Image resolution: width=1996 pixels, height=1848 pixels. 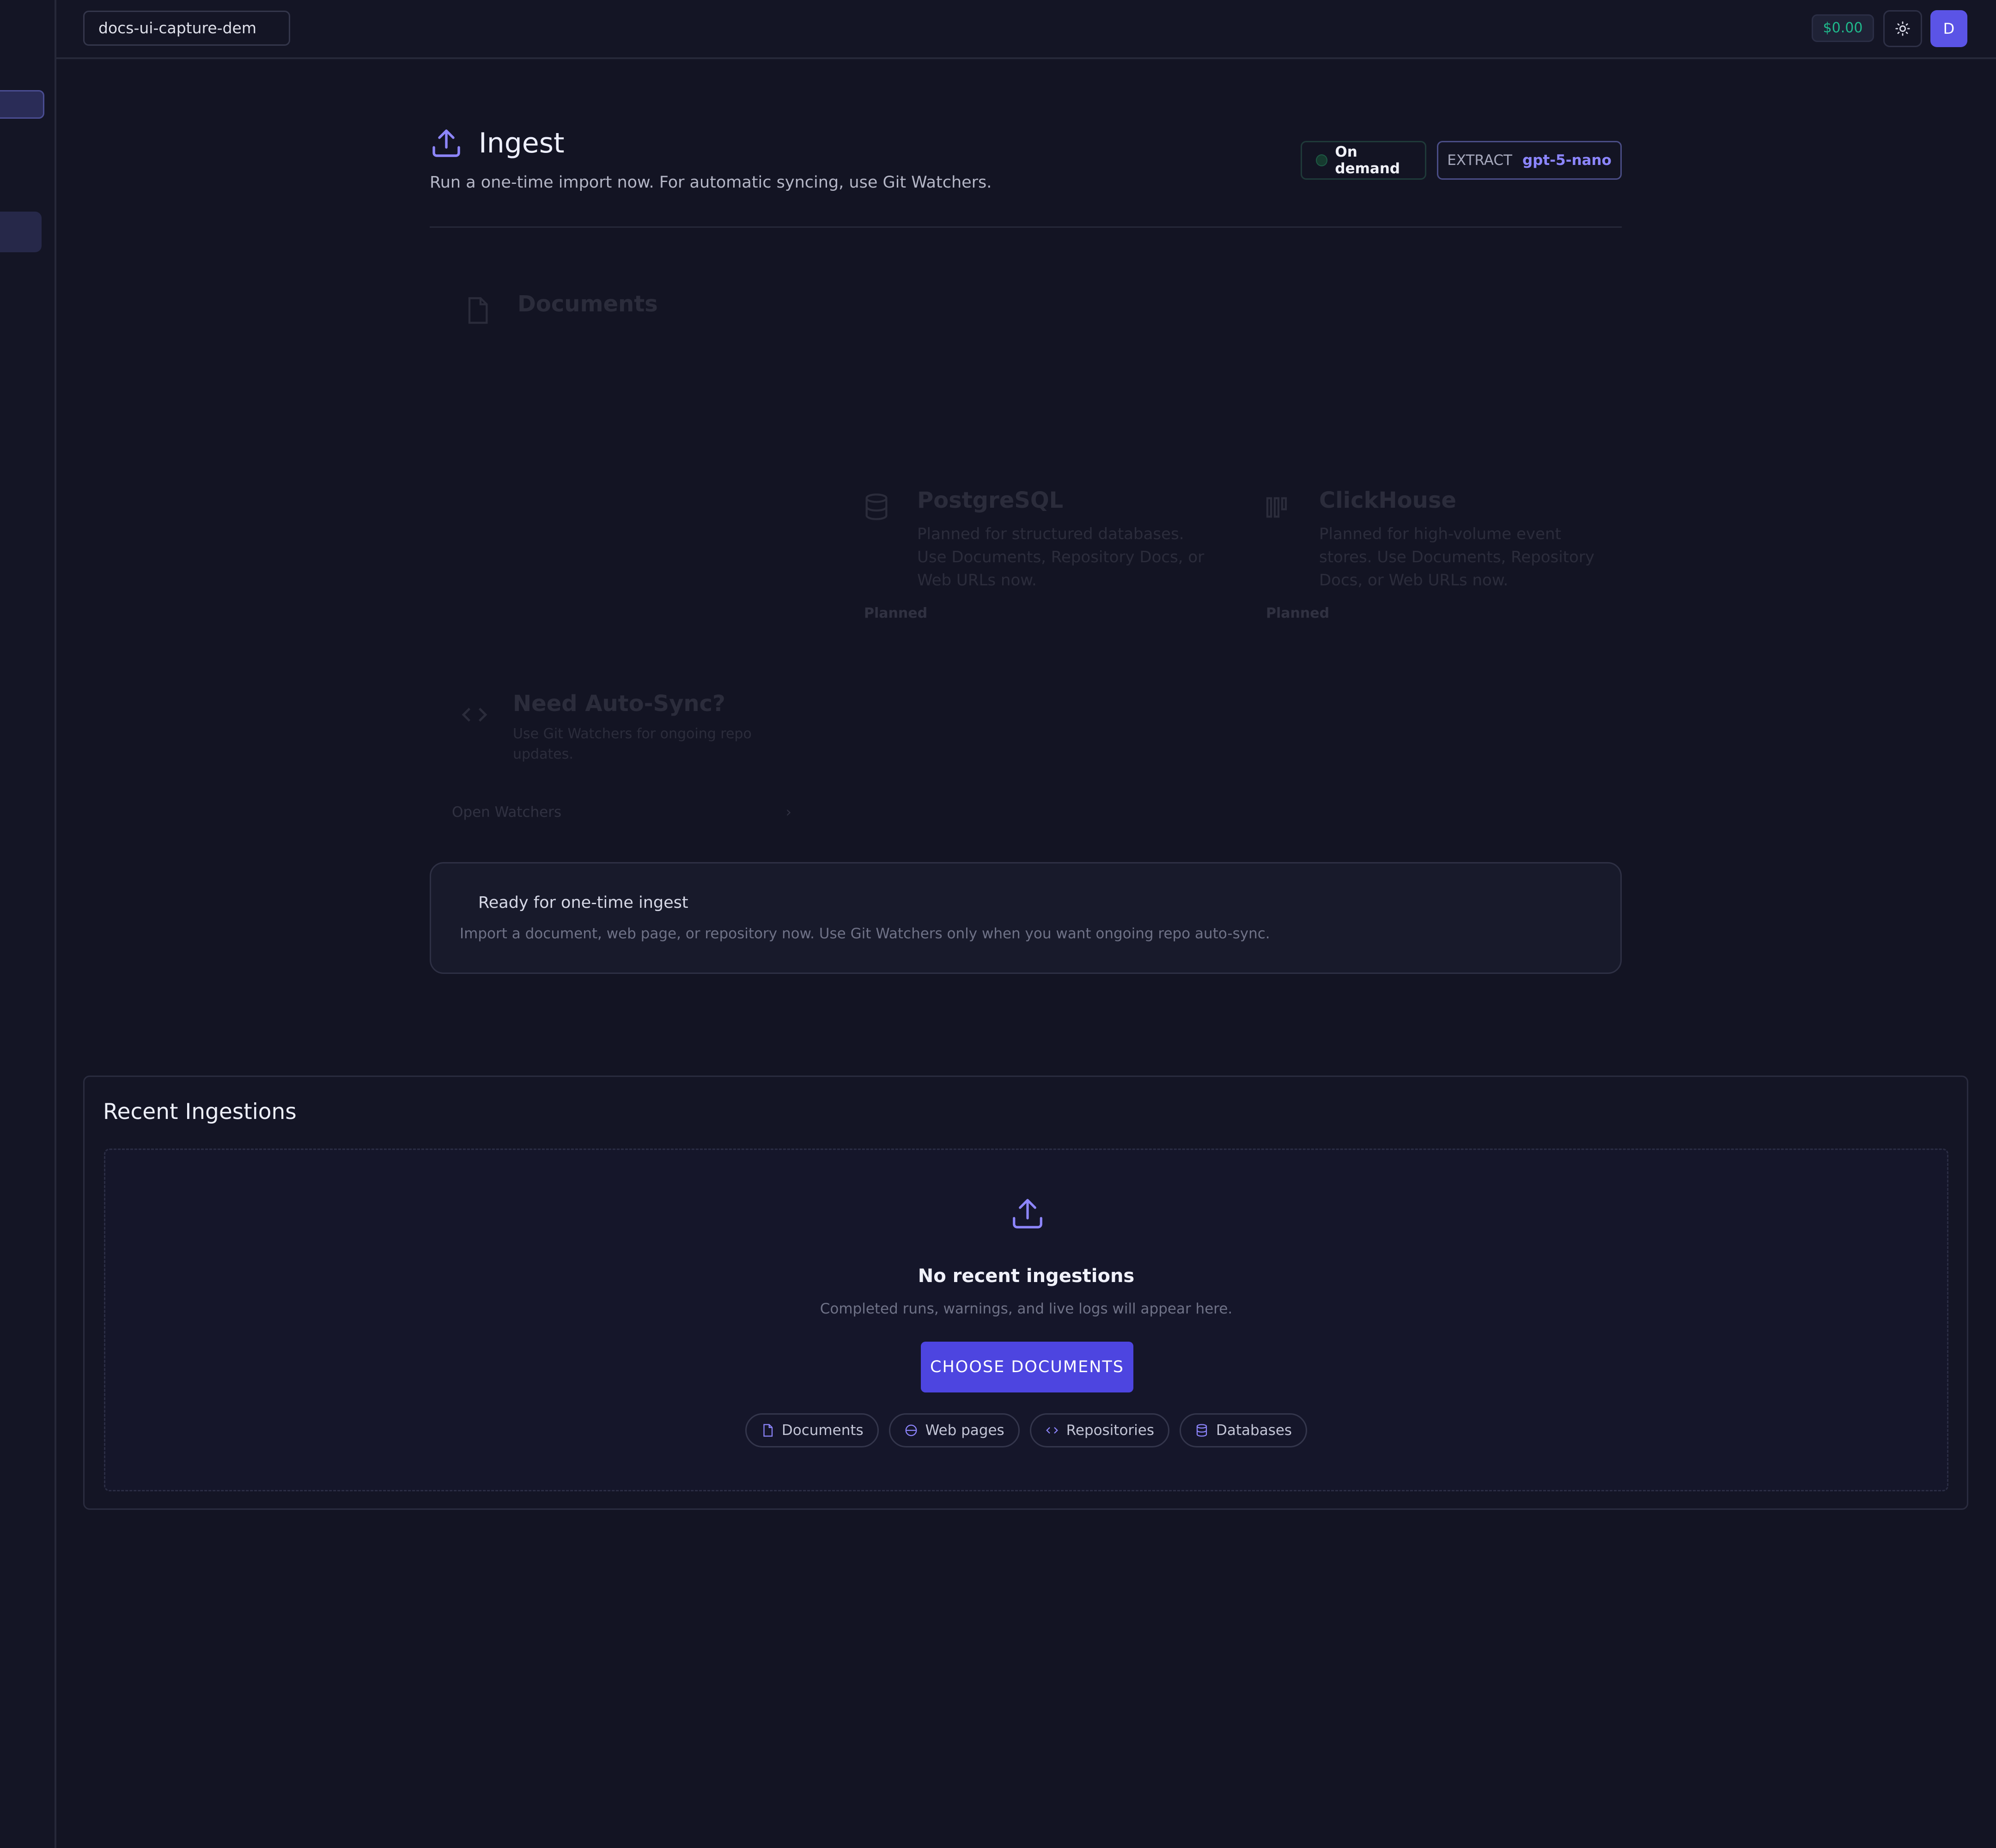 What do you see at coordinates (200, 1112) in the screenshot?
I see `recent-title: Recent Ingestions` at bounding box center [200, 1112].